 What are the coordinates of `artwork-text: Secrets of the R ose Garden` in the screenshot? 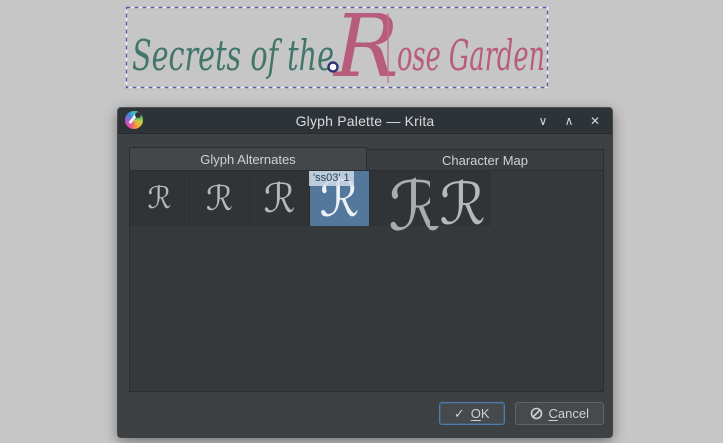 It's located at (338, 48).